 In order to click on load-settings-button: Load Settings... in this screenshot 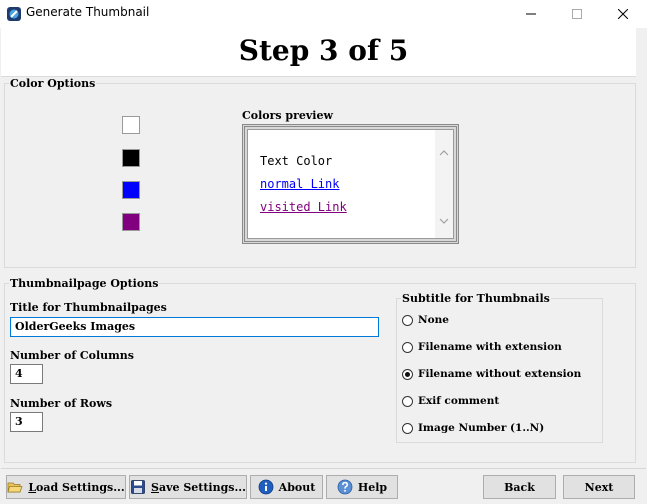, I will do `click(66, 487)`.